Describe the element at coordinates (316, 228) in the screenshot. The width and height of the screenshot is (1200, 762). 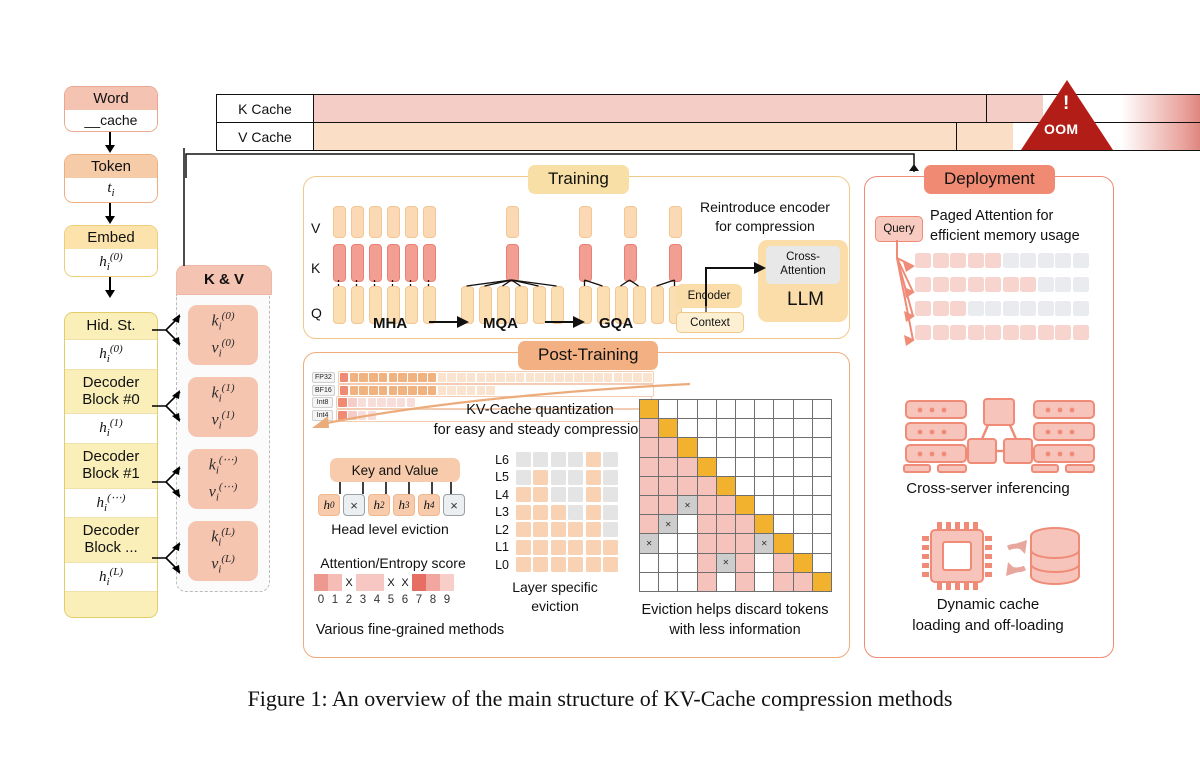
I see `row-label-v: V` at that location.